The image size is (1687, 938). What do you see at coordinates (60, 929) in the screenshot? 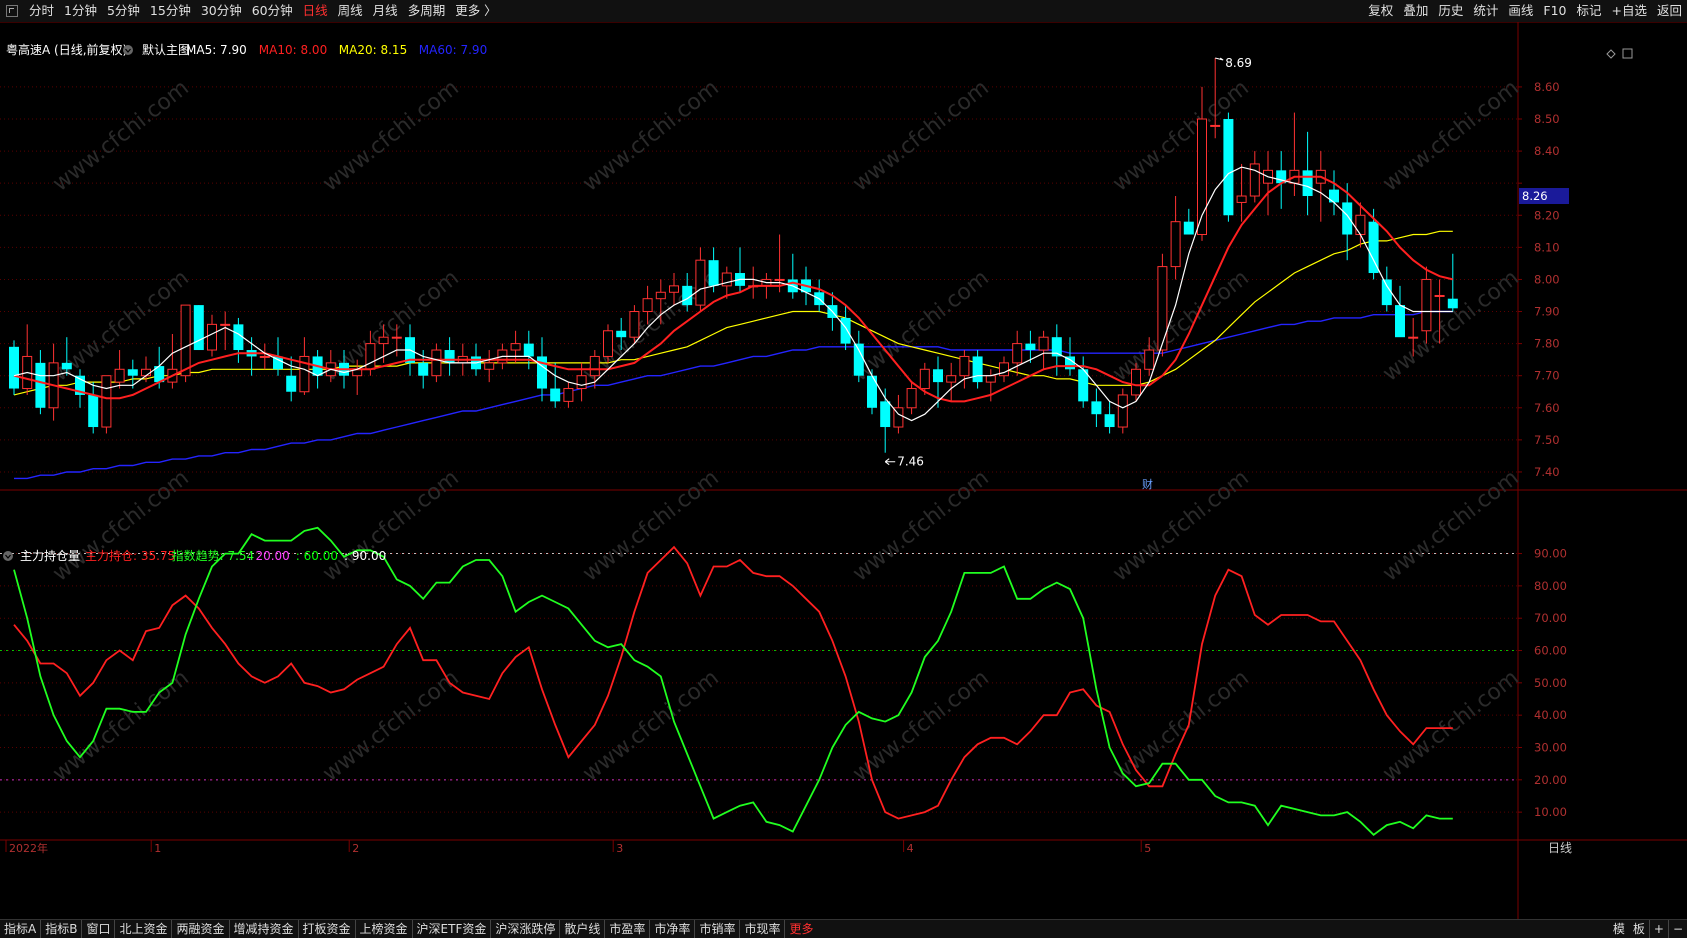
I see `indicator-tab-1: 指标B` at bounding box center [60, 929].